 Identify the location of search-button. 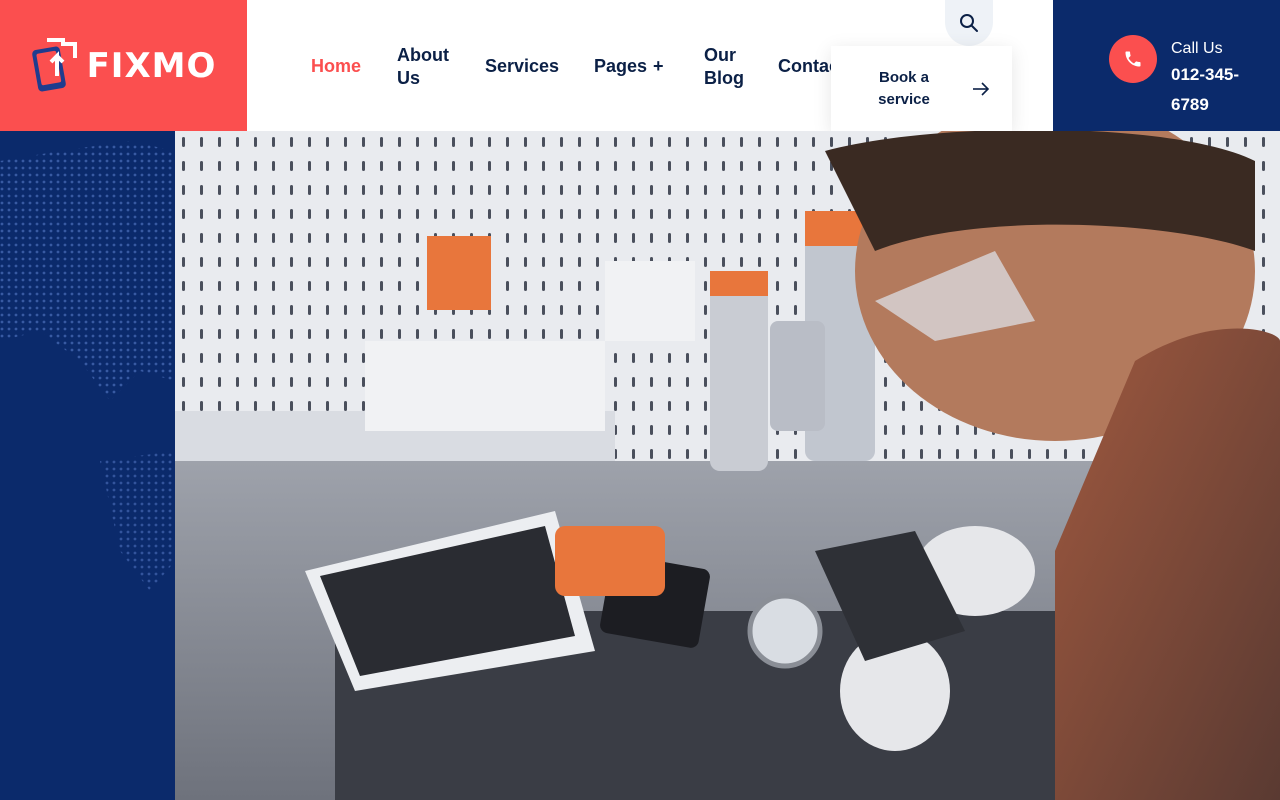
(969, 23).